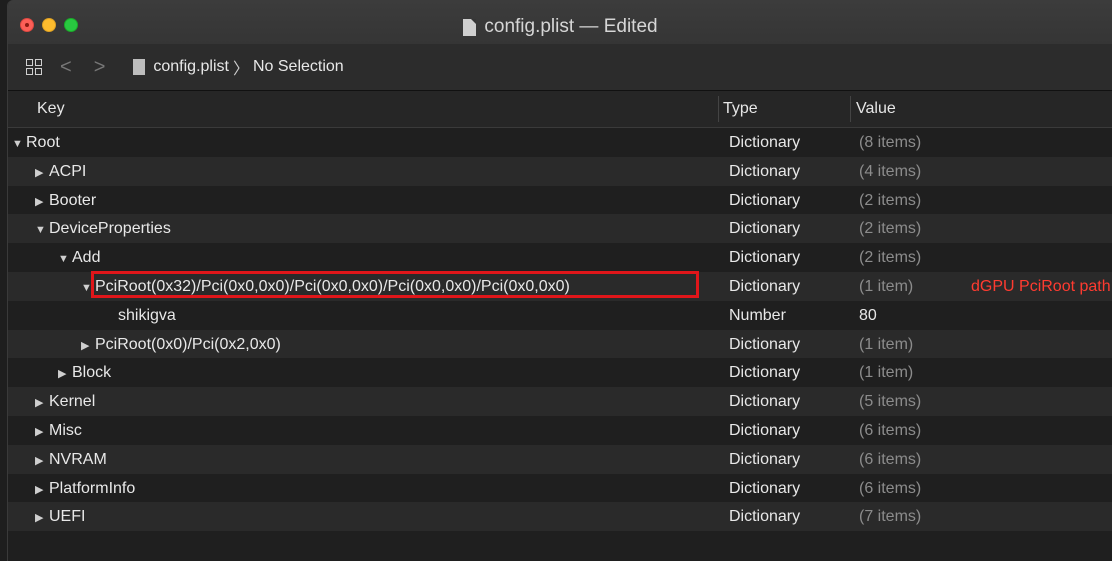 Image resolution: width=1112 pixels, height=561 pixels. What do you see at coordinates (82, 67) in the screenshot?
I see `navigation-arrows: < >` at bounding box center [82, 67].